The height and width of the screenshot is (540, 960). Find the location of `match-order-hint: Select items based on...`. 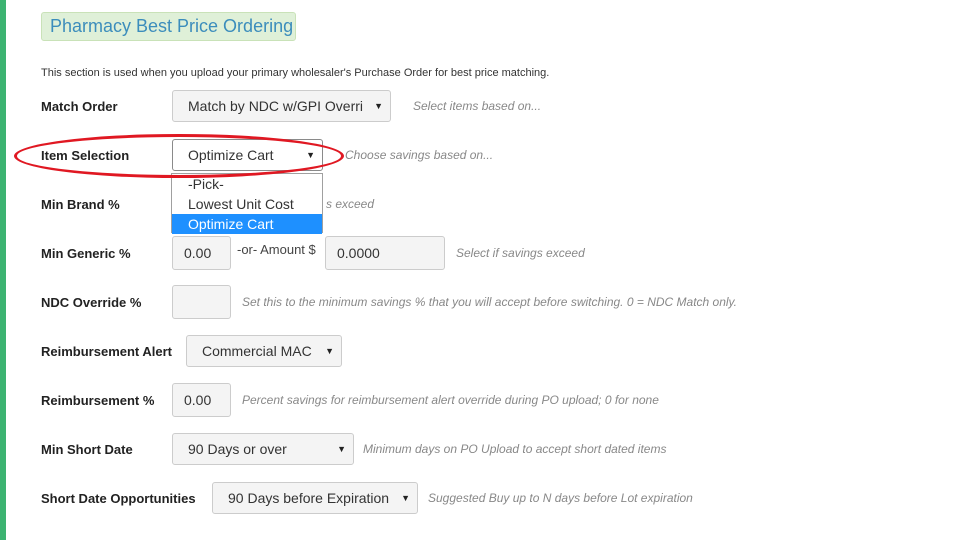

match-order-hint: Select items based on... is located at coordinates (477, 106).